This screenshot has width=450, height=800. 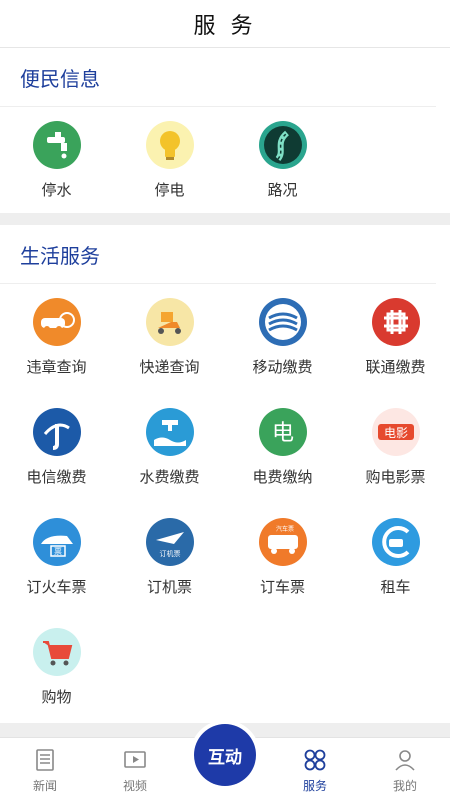 What do you see at coordinates (169, 477) in the screenshot?
I see `service-item-label: 水费缴费` at bounding box center [169, 477].